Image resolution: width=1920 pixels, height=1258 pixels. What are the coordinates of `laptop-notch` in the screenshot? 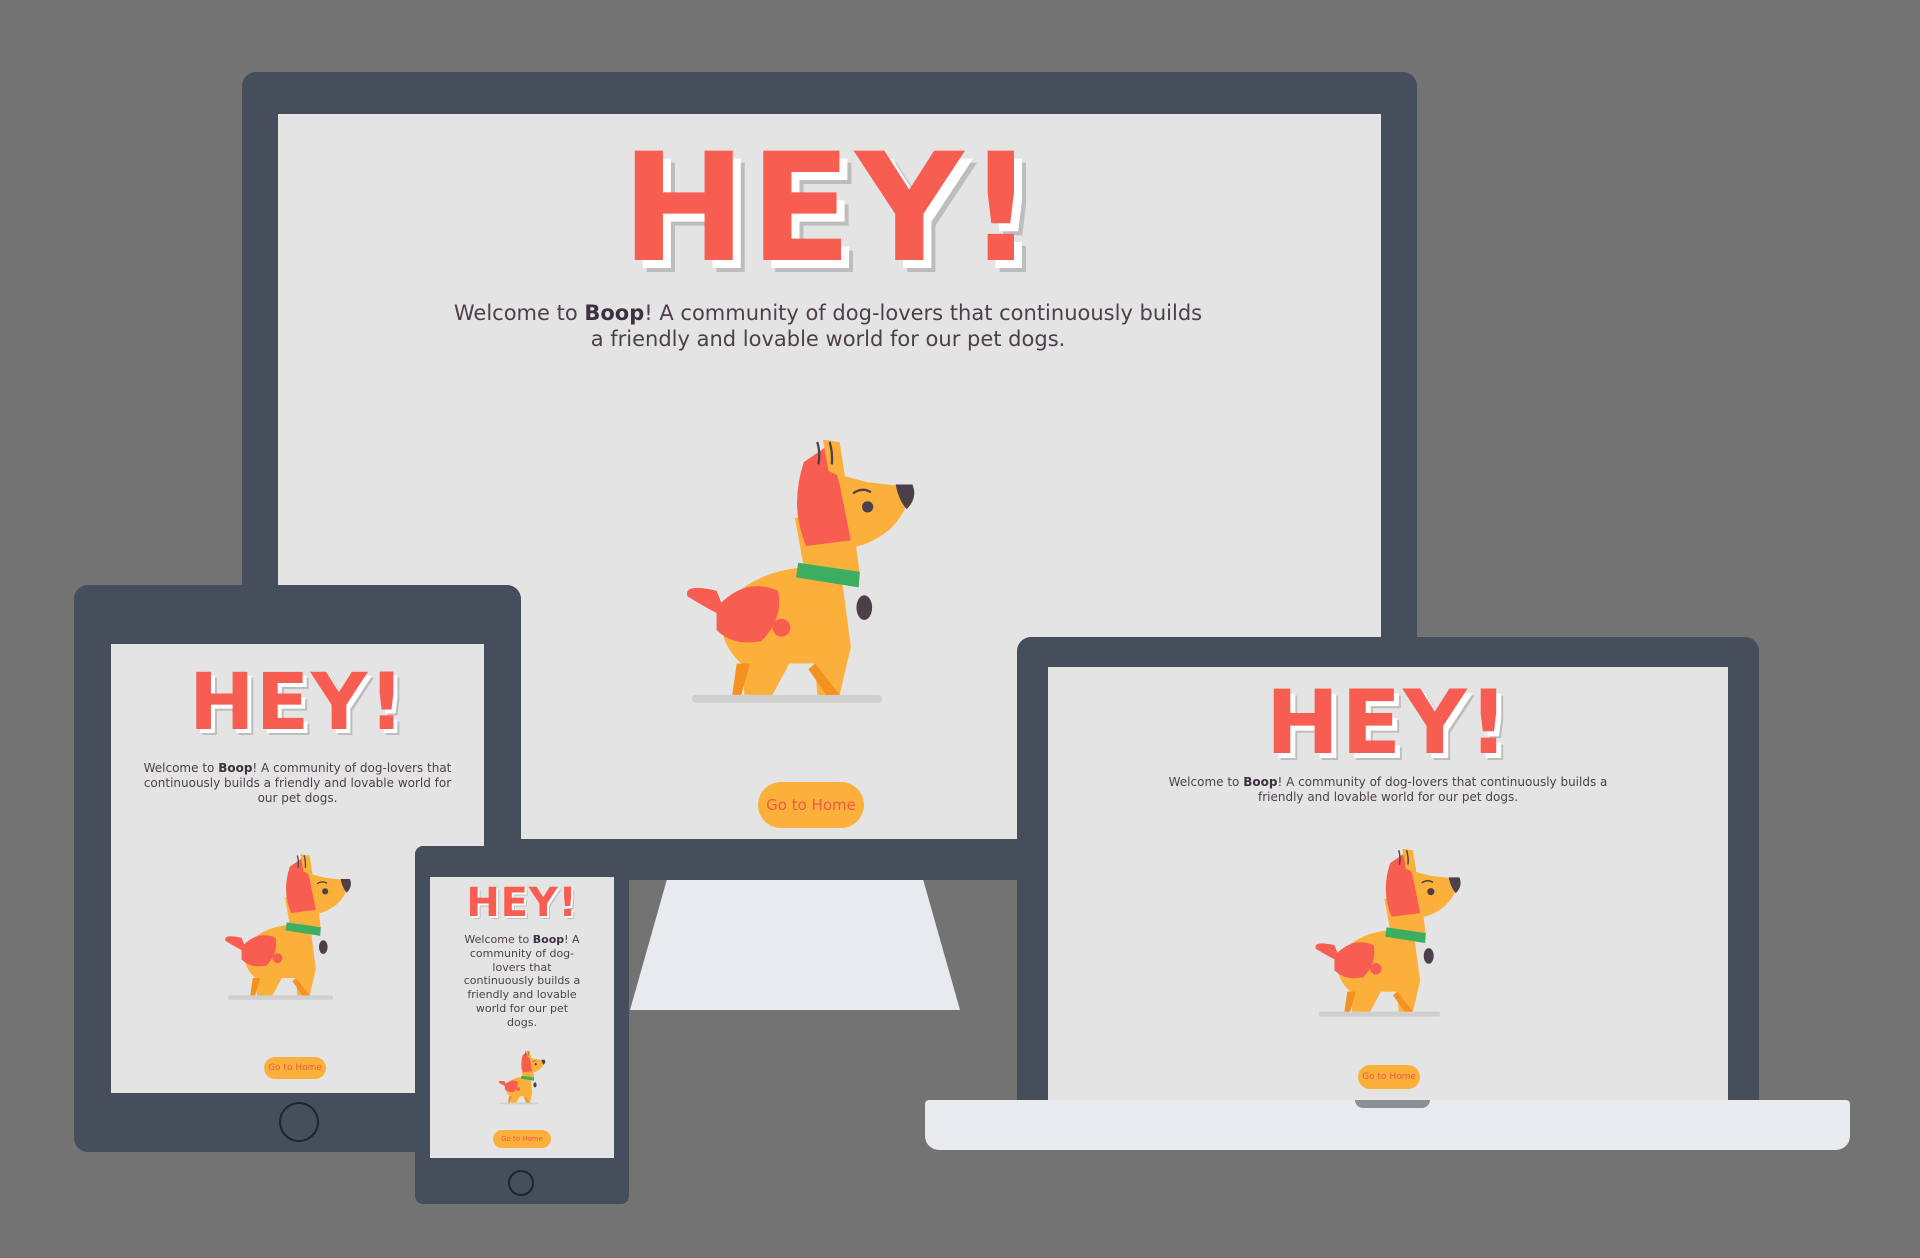 It's located at (1392, 1104).